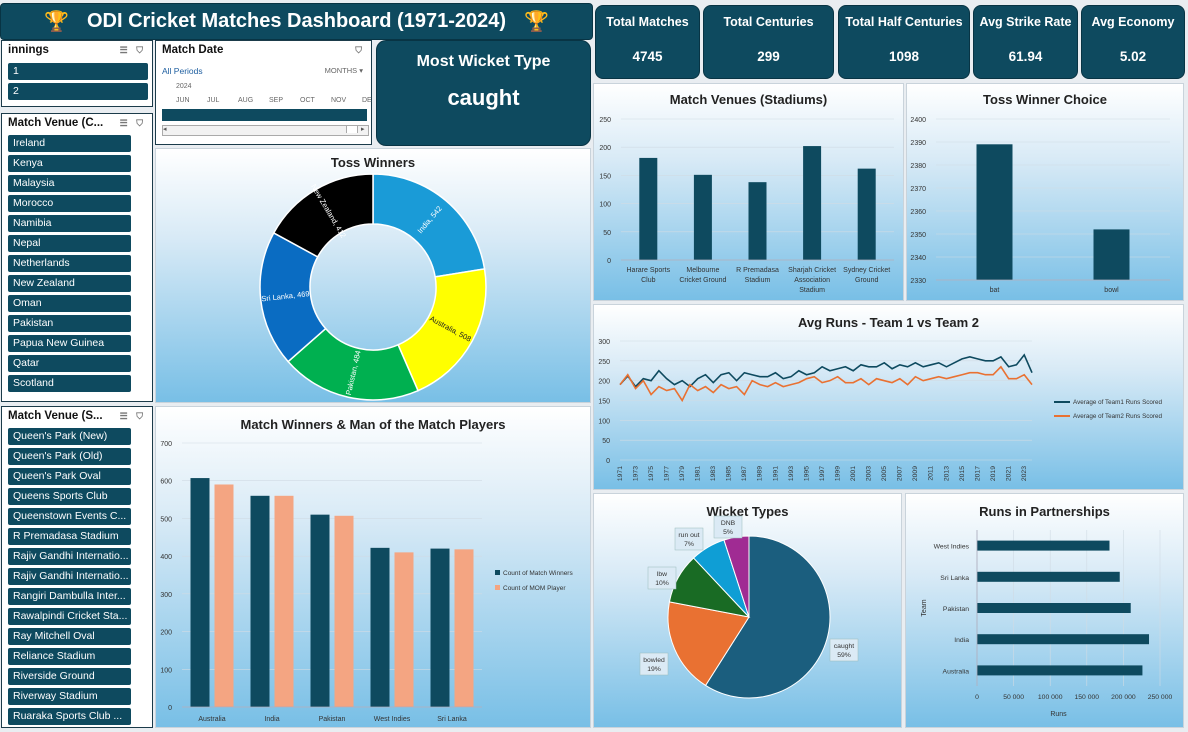  Describe the element at coordinates (69, 183) in the screenshot. I see `slicer-item: Malaysia` at that location.